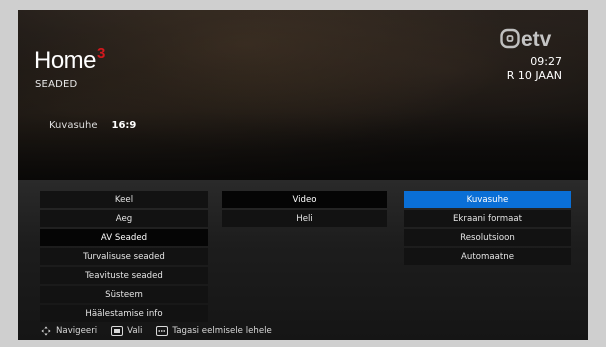 Image resolution: width=606 pixels, height=347 pixels. I want to click on settings-category-item: Häälestamise info, so click(124, 313).